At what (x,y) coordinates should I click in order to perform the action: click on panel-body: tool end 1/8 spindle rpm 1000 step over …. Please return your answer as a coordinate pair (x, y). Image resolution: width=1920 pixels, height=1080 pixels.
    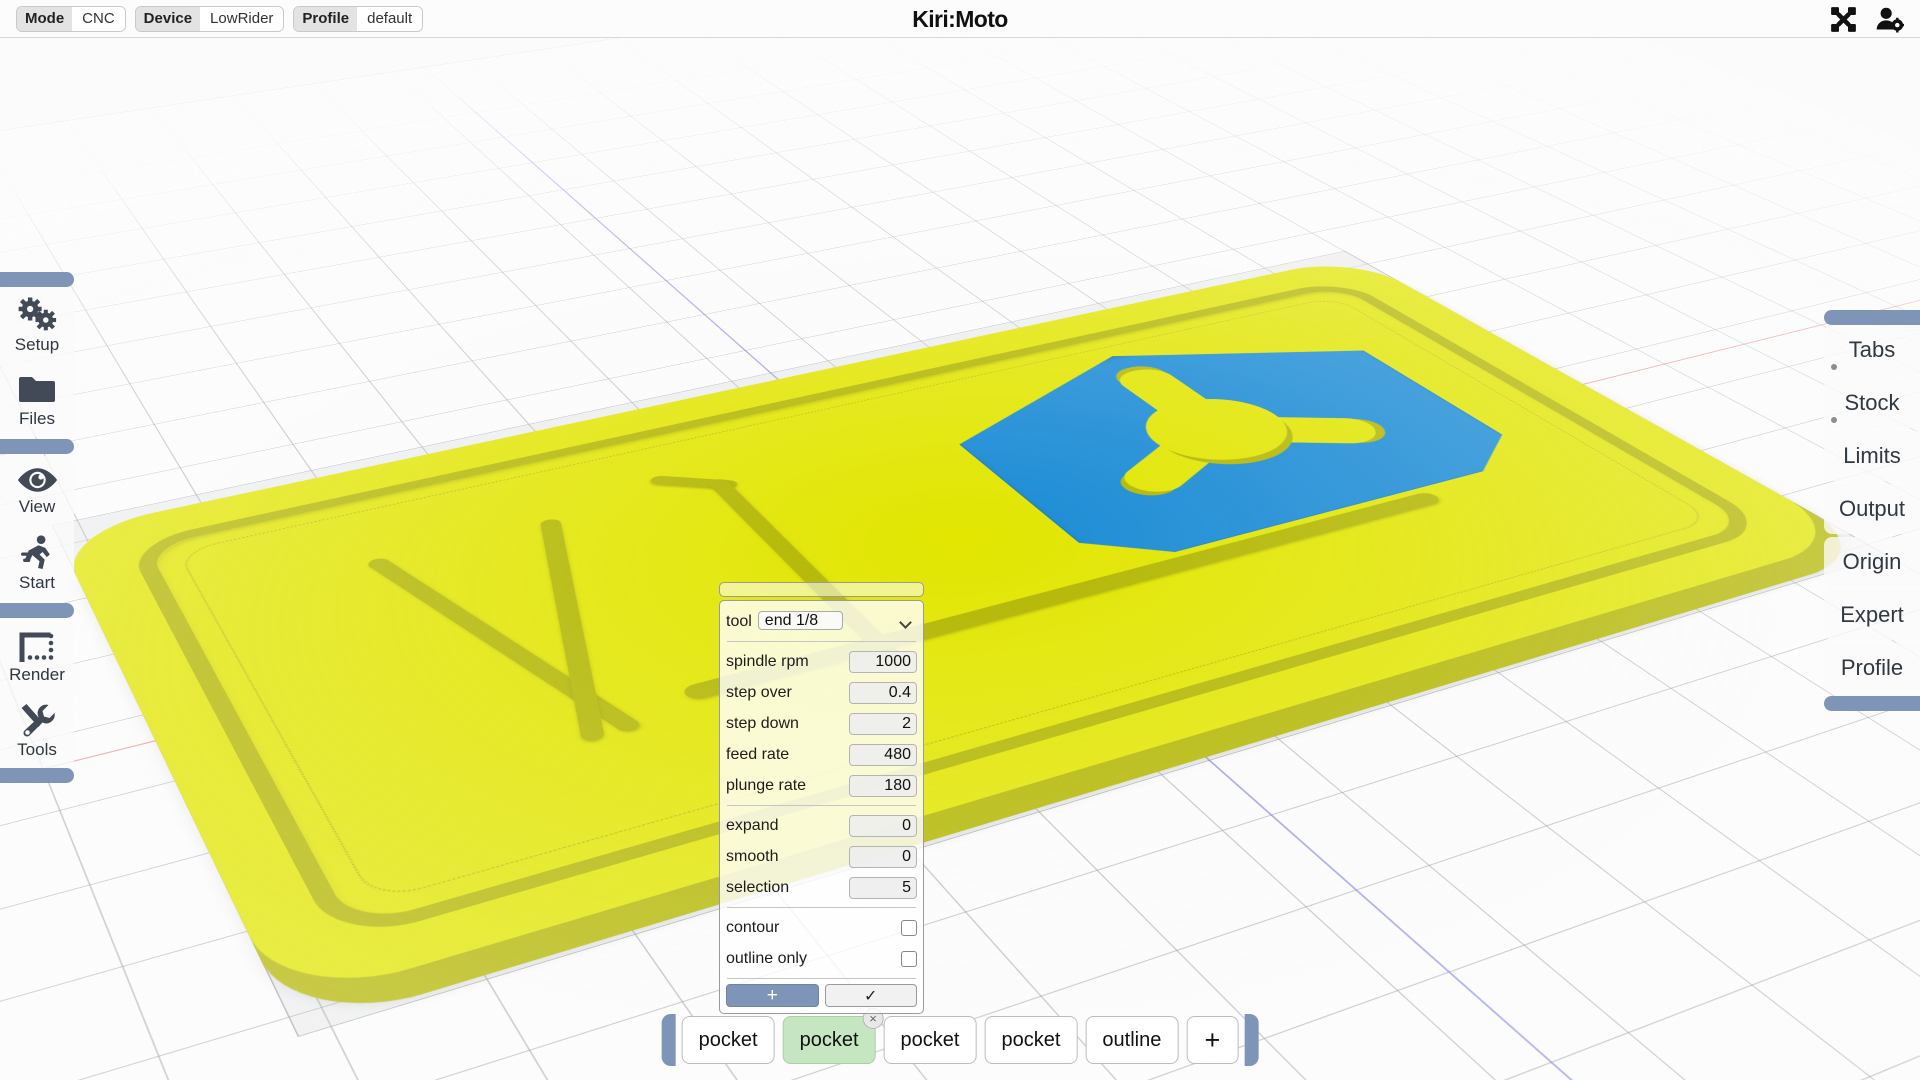
    Looking at the image, I should click on (821, 807).